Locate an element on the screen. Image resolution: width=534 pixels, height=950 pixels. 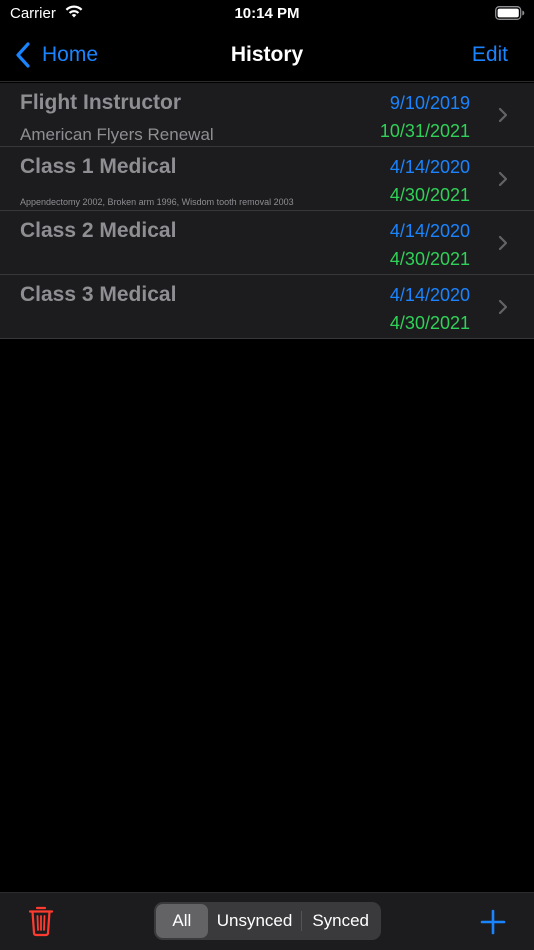
delete-button is located at coordinates (41, 923).